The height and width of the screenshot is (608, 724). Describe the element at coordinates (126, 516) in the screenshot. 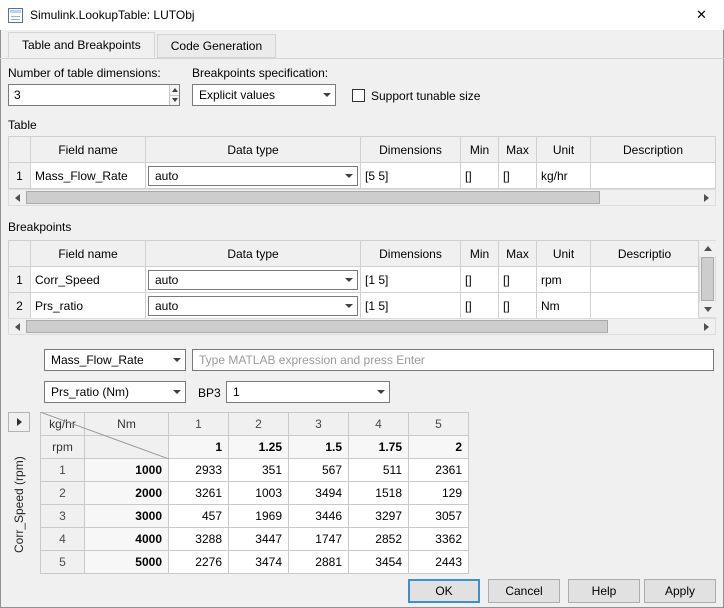

I see `row-breakpoint-cell: 3000` at that location.